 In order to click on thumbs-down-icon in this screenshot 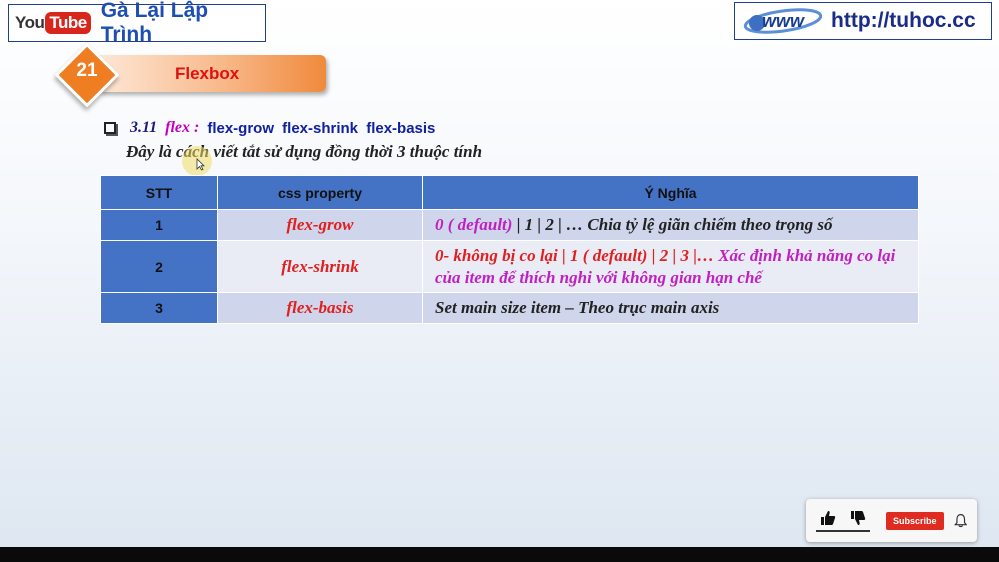, I will do `click(858, 518)`.